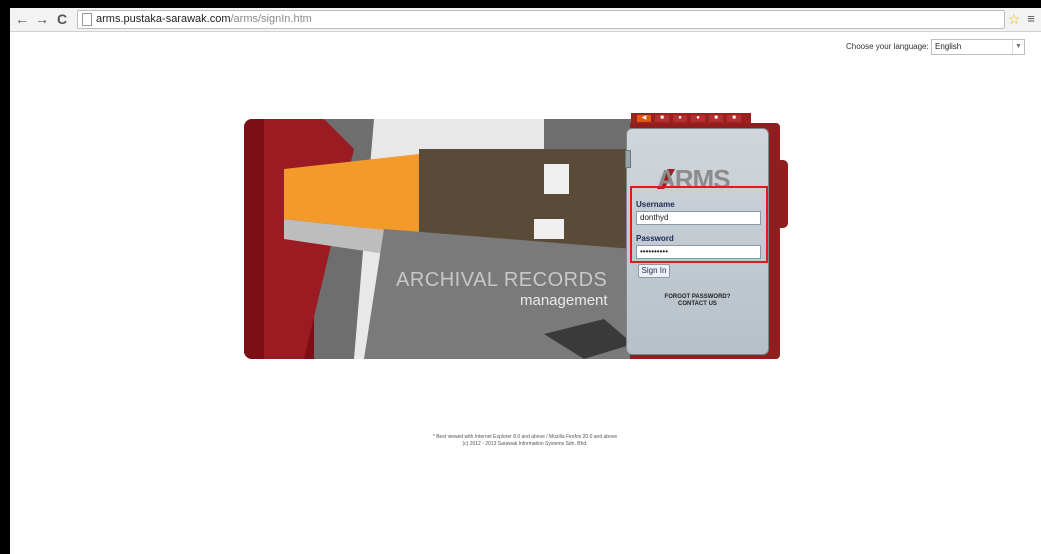 This screenshot has height=554, width=1041. What do you see at coordinates (698, 118) in the screenshot?
I see `tab-icon-3: ●` at bounding box center [698, 118].